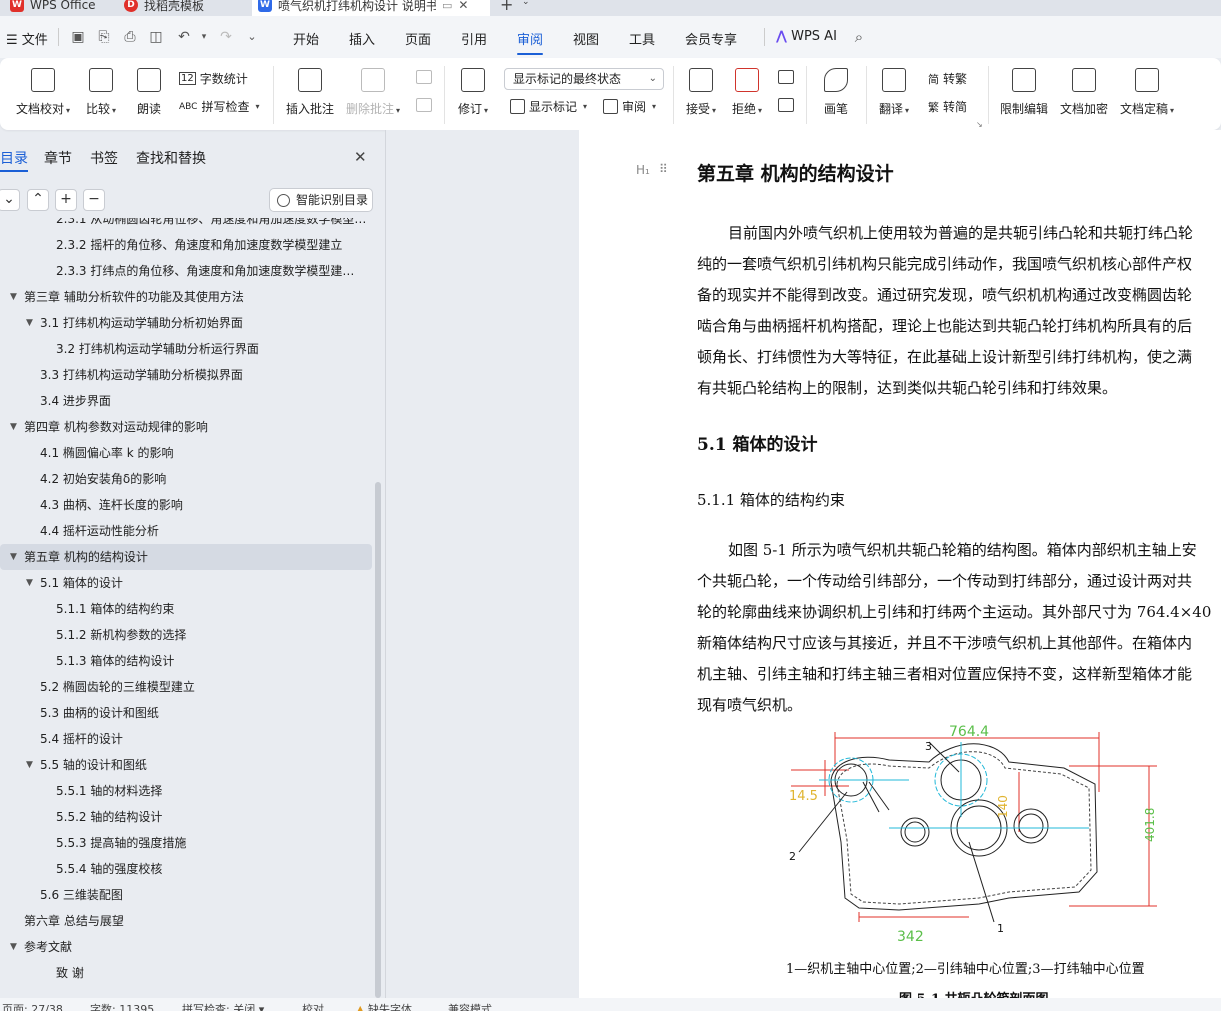 The height and width of the screenshot is (1011, 1221). I want to click on toc-item: ▼ 5.1 箱体的设计, so click(186, 583).